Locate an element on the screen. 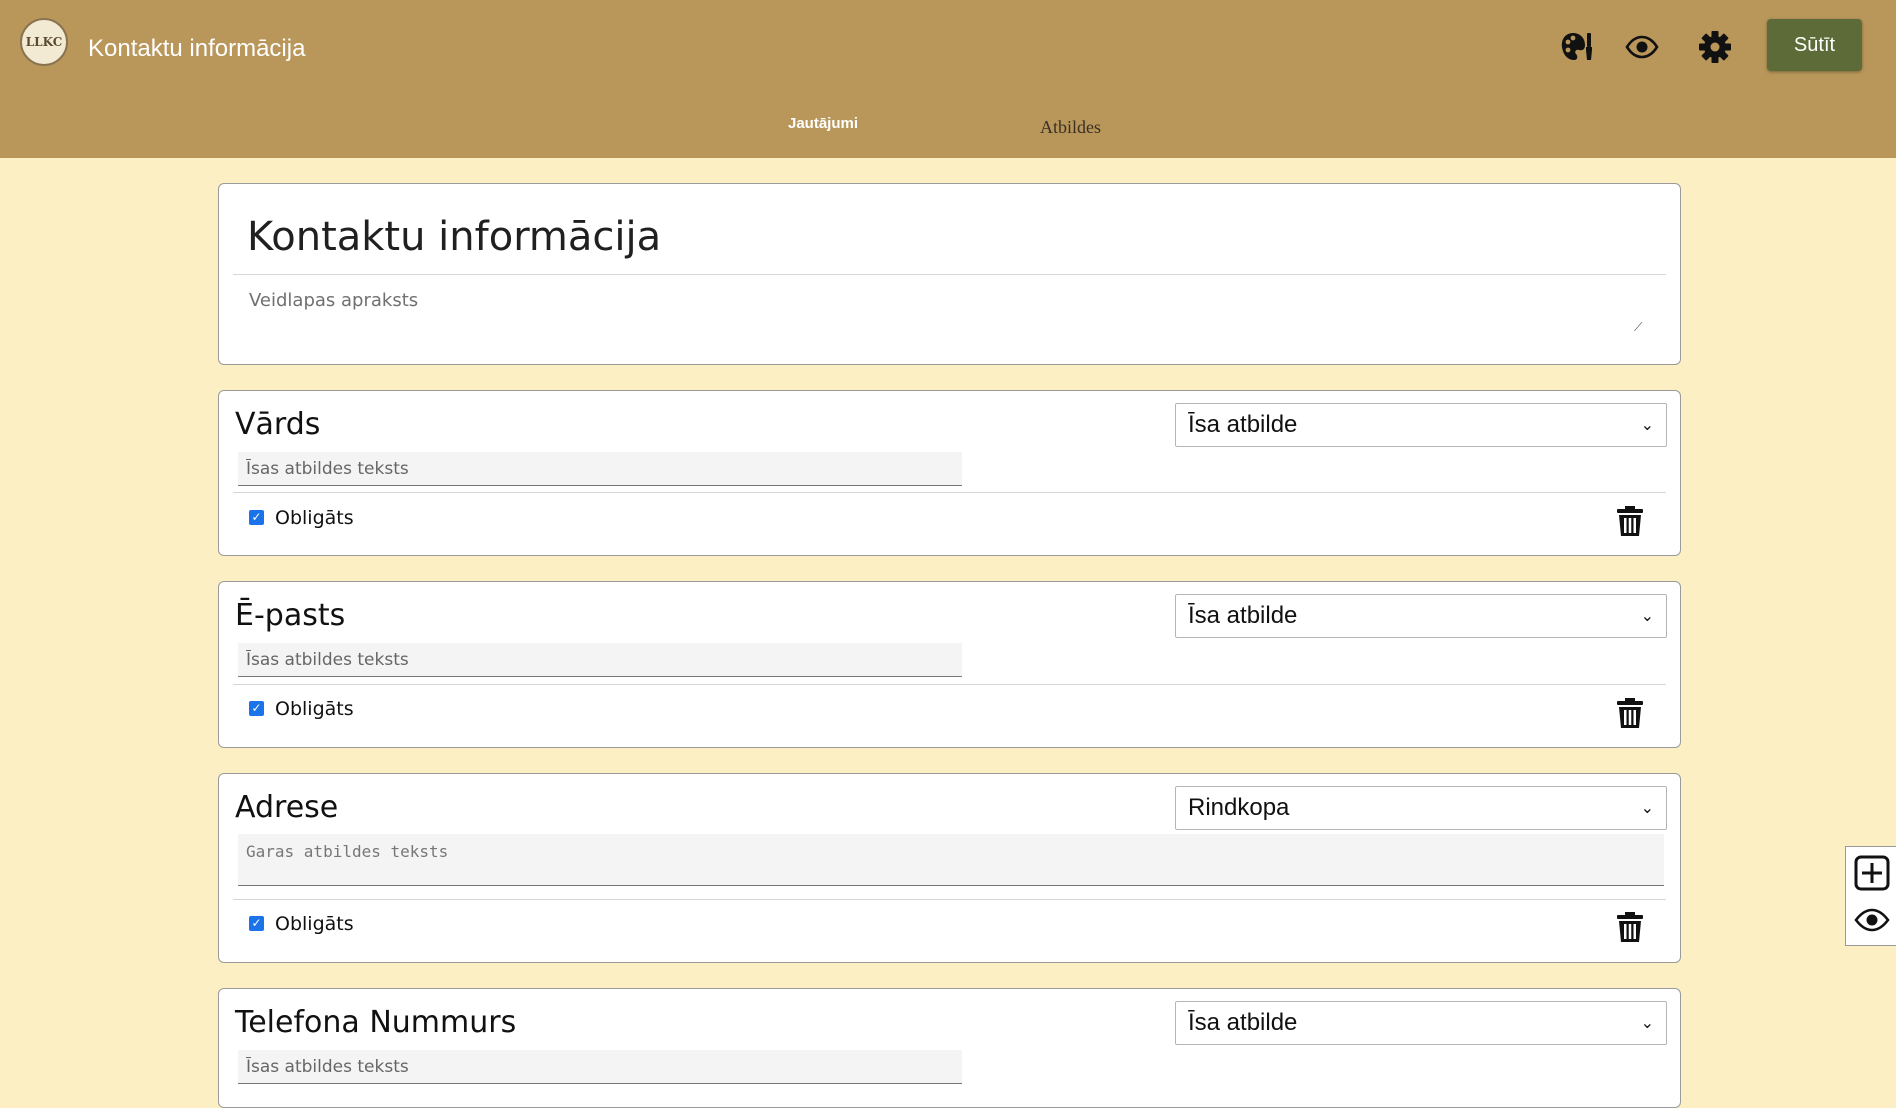  form-title-card: Kontaktu informācija ⟋ is located at coordinates (949, 274).